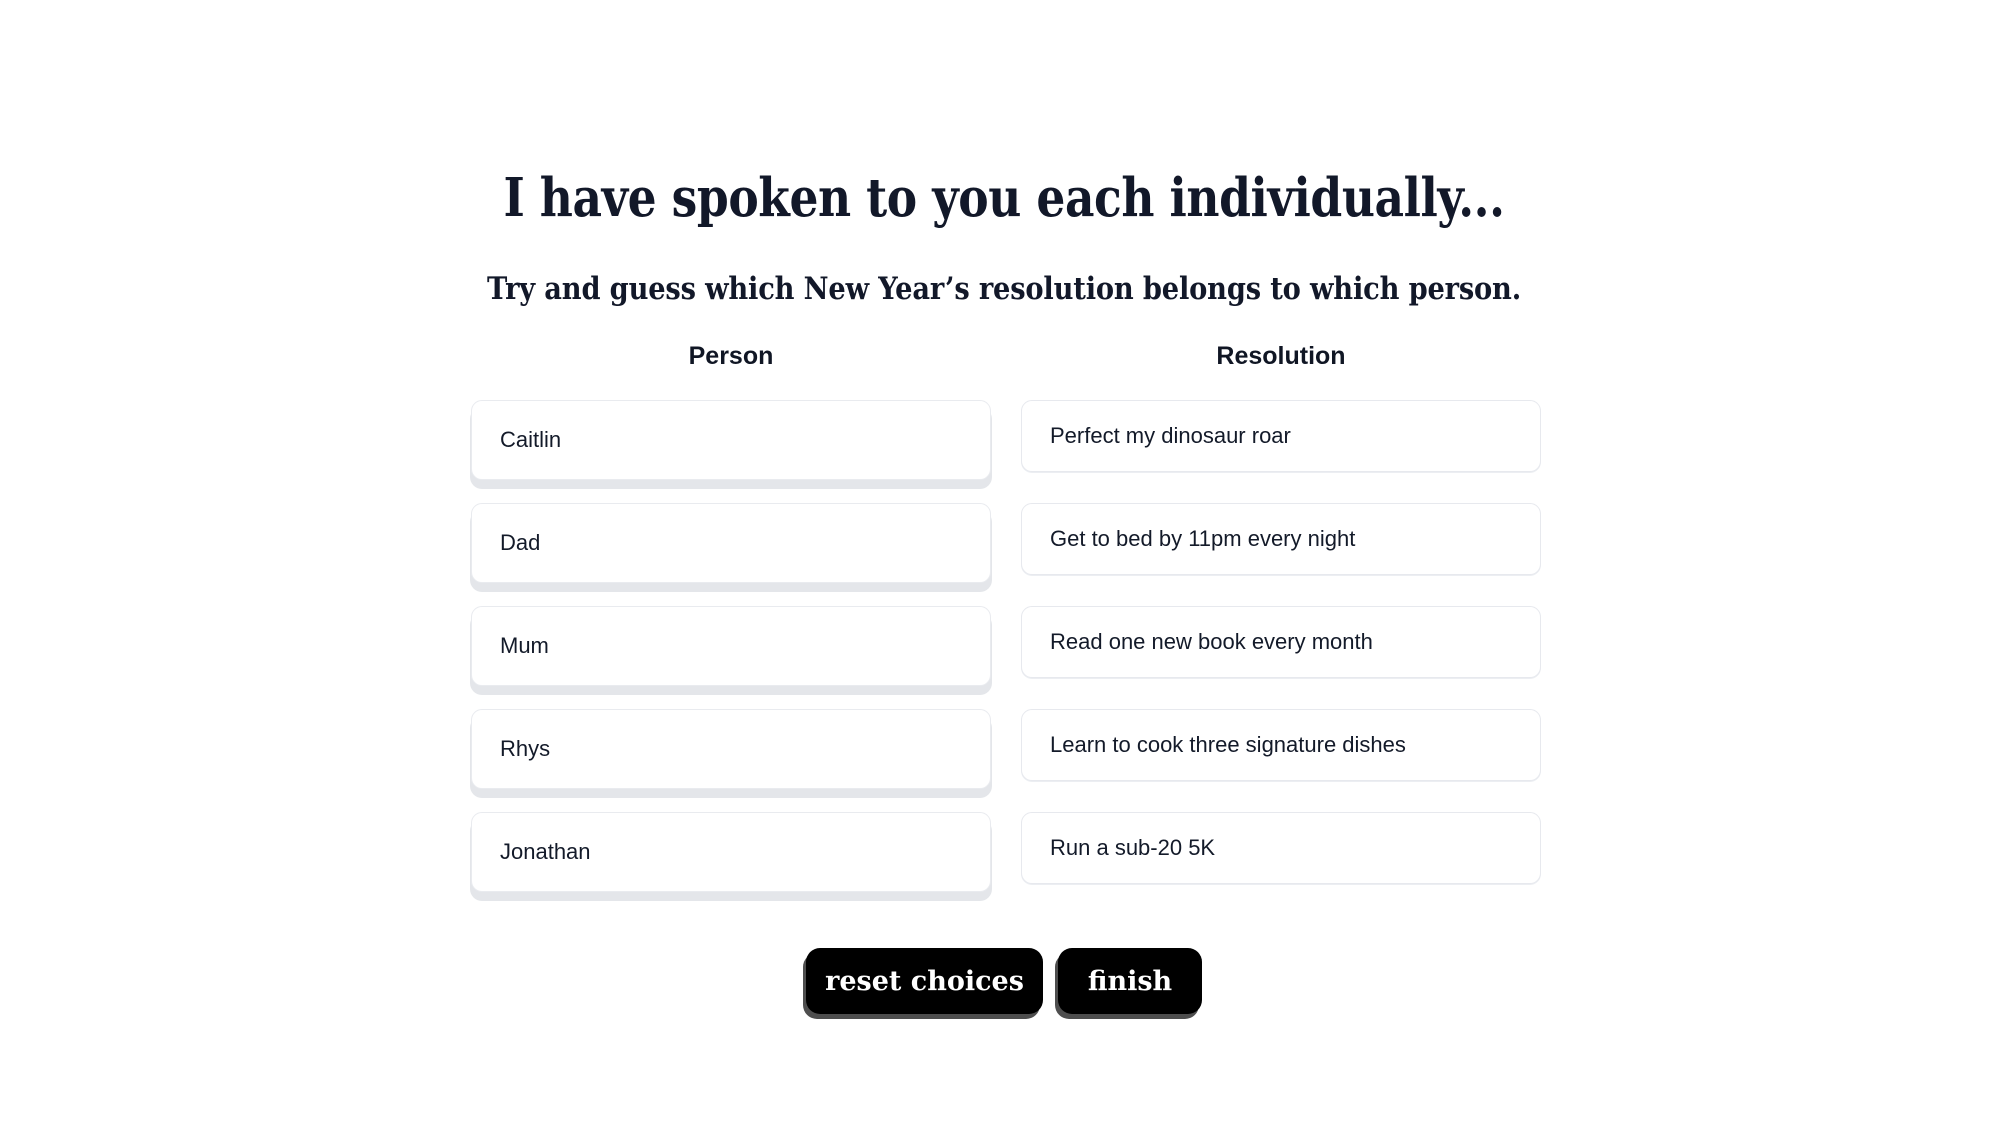 This screenshot has width=2008, height=1130. Describe the element at coordinates (531, 439) in the screenshot. I see `person-card-label: Caitlin` at that location.